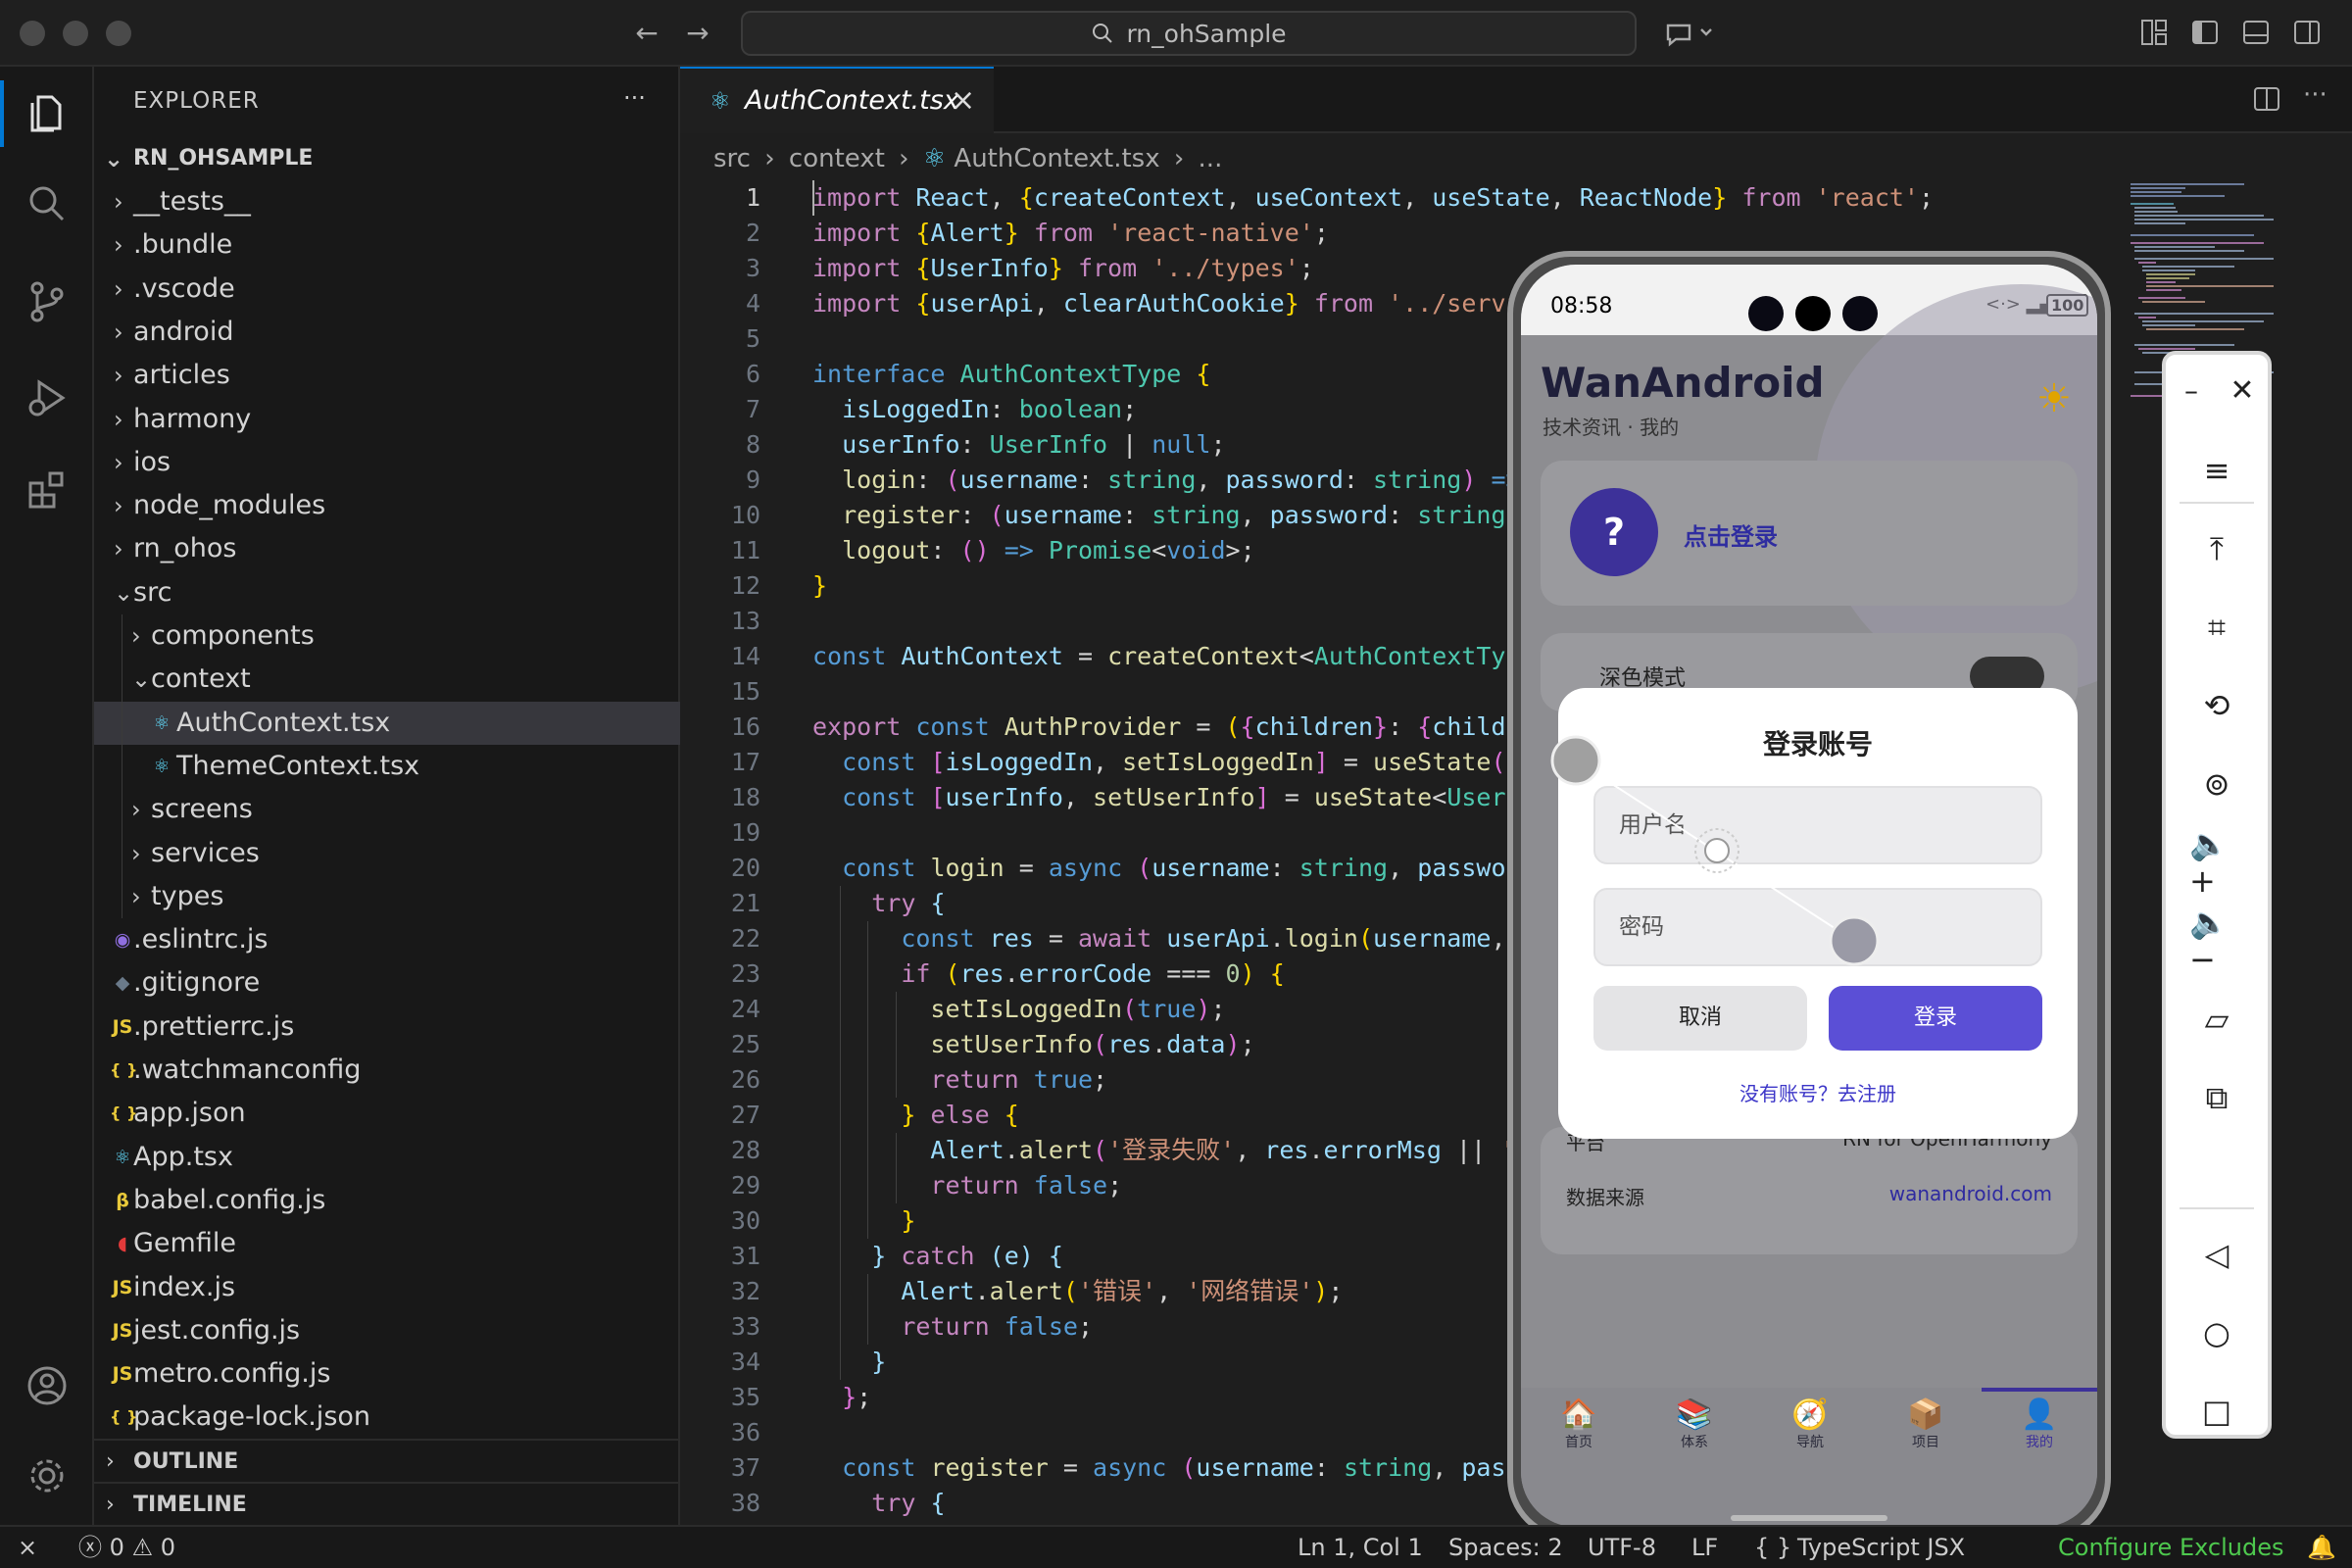 The height and width of the screenshot is (1568, 2352). What do you see at coordinates (47, 113) in the screenshot?
I see `explorer-icon` at bounding box center [47, 113].